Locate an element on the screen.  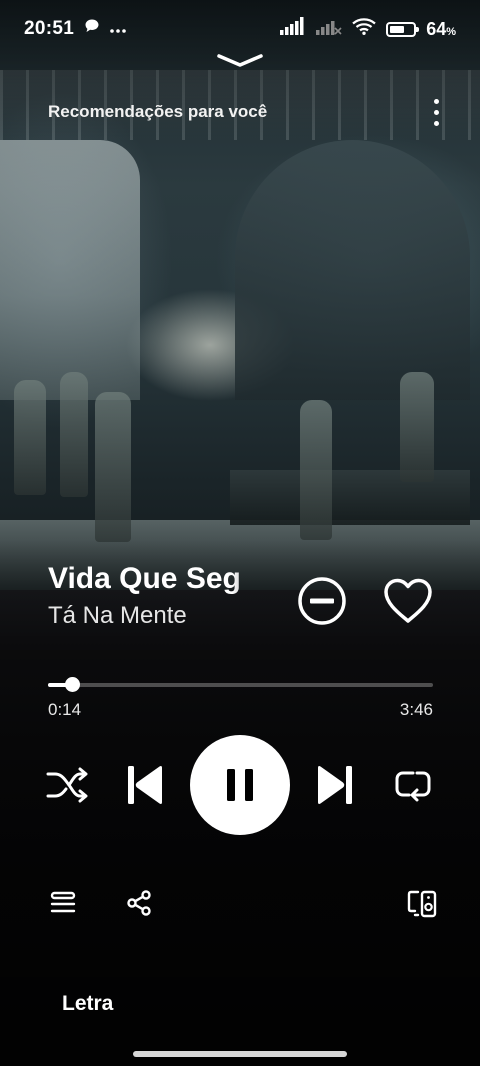
track-artist: Tá Na Mente is located at coordinates (163, 616).